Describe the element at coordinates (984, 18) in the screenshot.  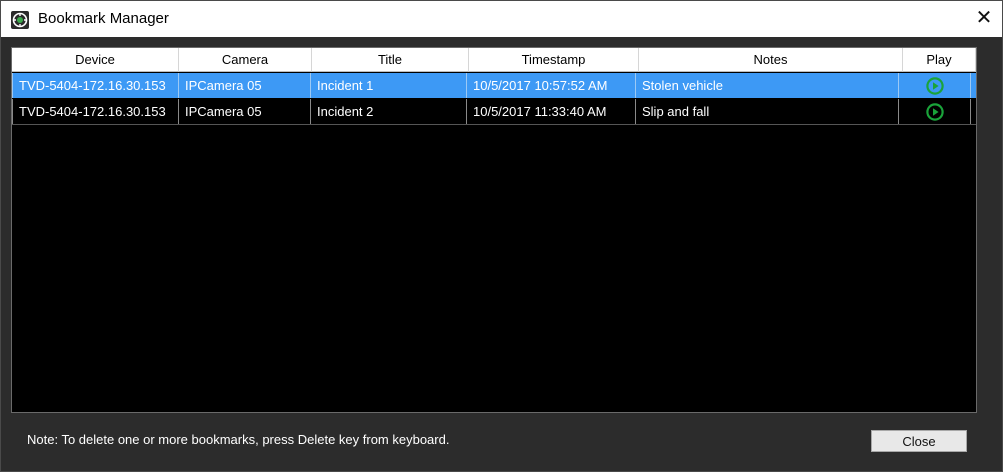
I see `window-close-icon: ✕` at that location.